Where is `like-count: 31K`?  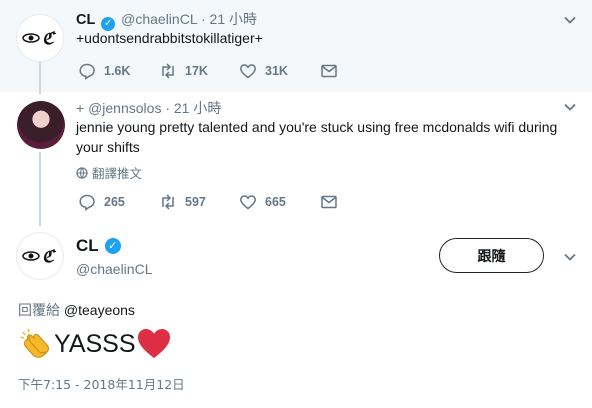
like-count: 31K is located at coordinates (276, 71).